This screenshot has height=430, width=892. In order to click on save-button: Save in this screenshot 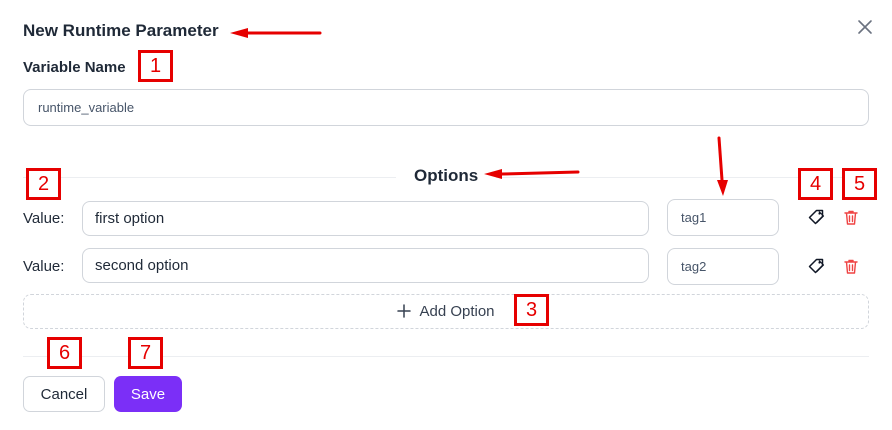, I will do `click(148, 394)`.